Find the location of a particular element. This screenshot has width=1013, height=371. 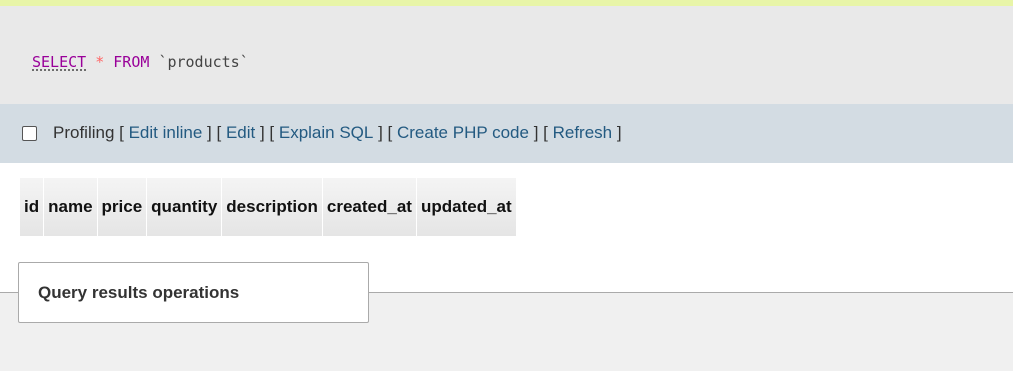

create-php-code-link: Create PHP code is located at coordinates (463, 133).